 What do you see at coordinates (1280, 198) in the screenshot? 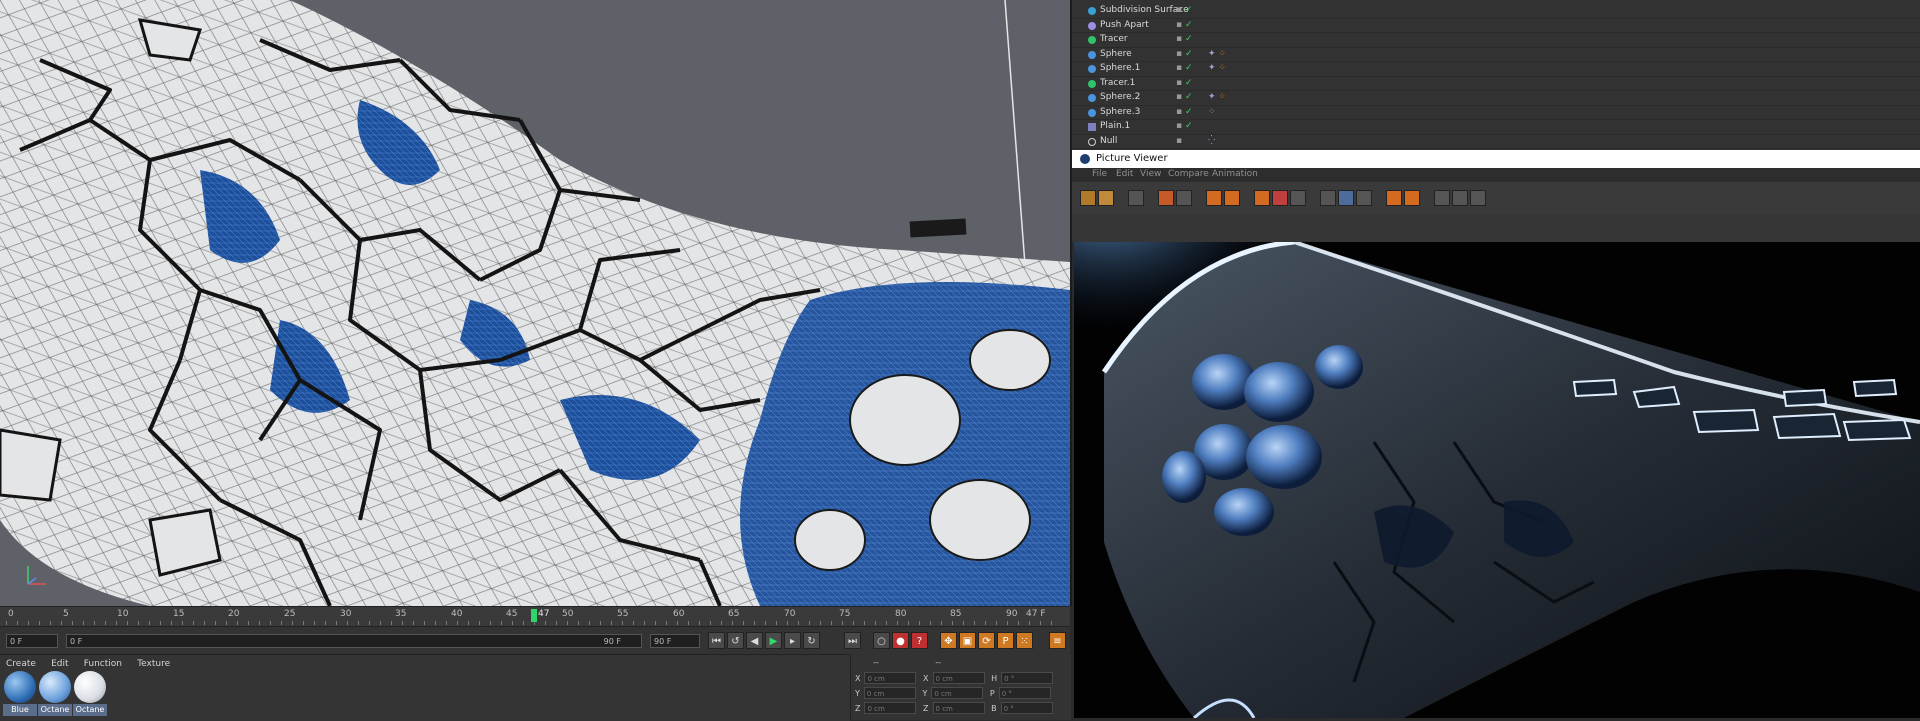
I see `record-icon` at bounding box center [1280, 198].